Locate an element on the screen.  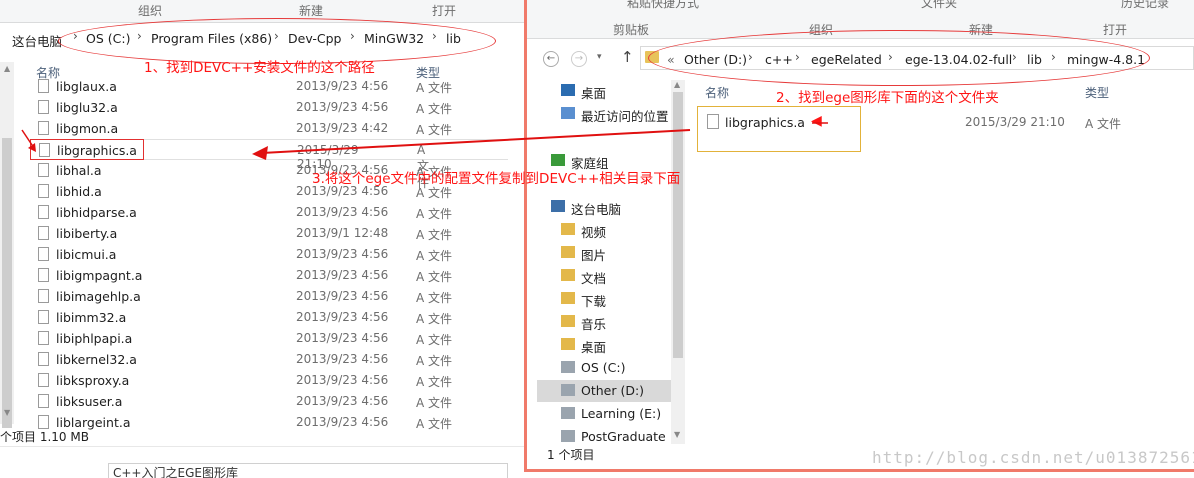
copy-arrow-head is located at coordinates (260, 153).